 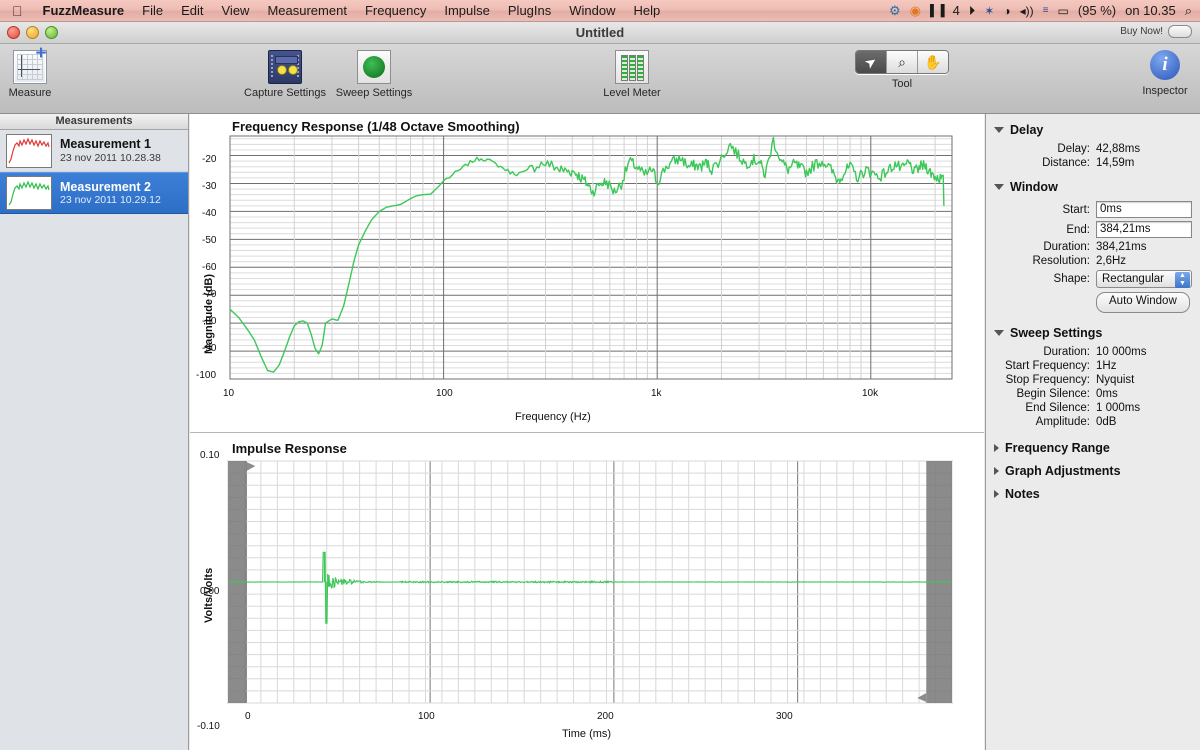 What do you see at coordinates (1034, 187) in the screenshot?
I see `section-title: Window` at bounding box center [1034, 187].